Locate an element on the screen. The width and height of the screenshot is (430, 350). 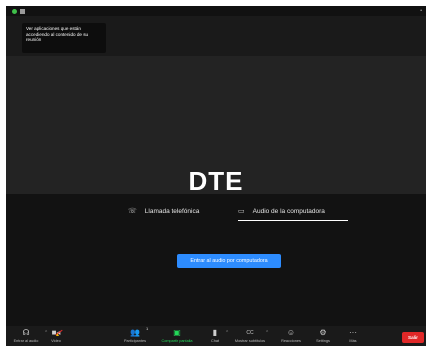
computer-icon: ▭ is located at coordinates (241, 211).